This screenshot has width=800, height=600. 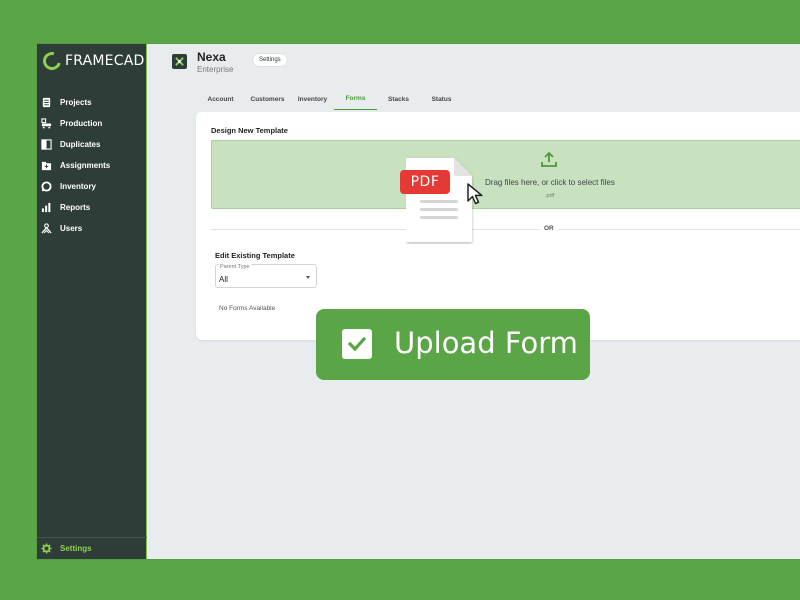 What do you see at coordinates (220, 99) in the screenshot?
I see `tab-account: Account` at bounding box center [220, 99].